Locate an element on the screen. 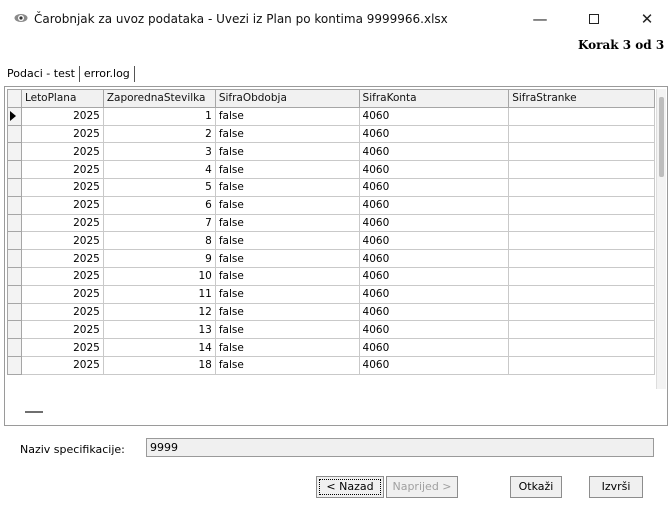  table-row: 2025 2 false 4060 is located at coordinates (331, 134).